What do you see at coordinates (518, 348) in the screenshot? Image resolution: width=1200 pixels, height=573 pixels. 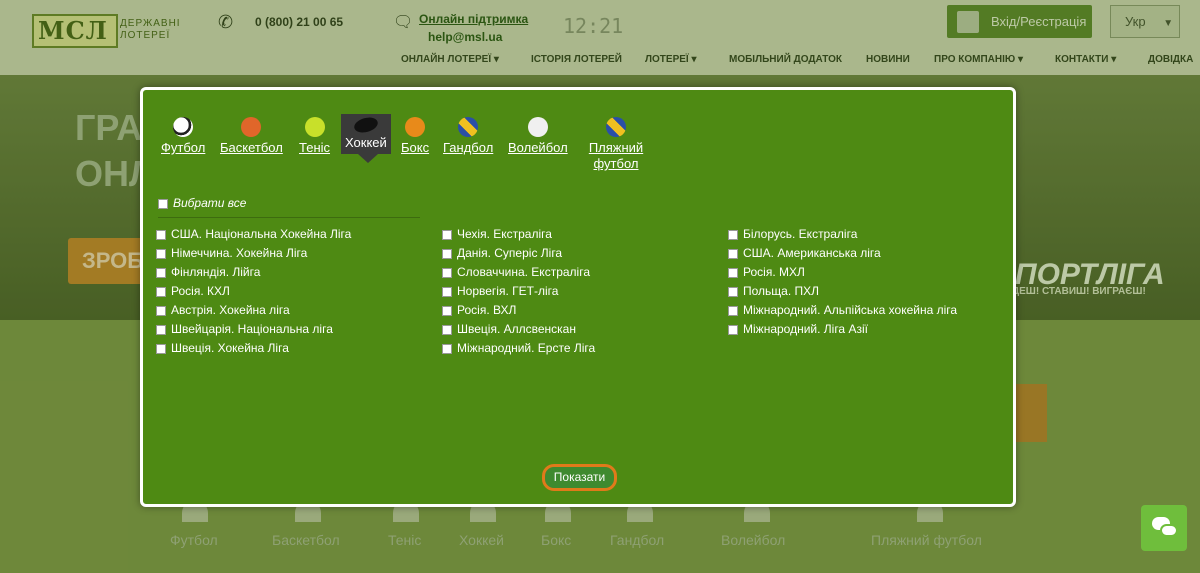 I see `league-item: Міжнародний. Ерсте Ліга` at bounding box center [518, 348].